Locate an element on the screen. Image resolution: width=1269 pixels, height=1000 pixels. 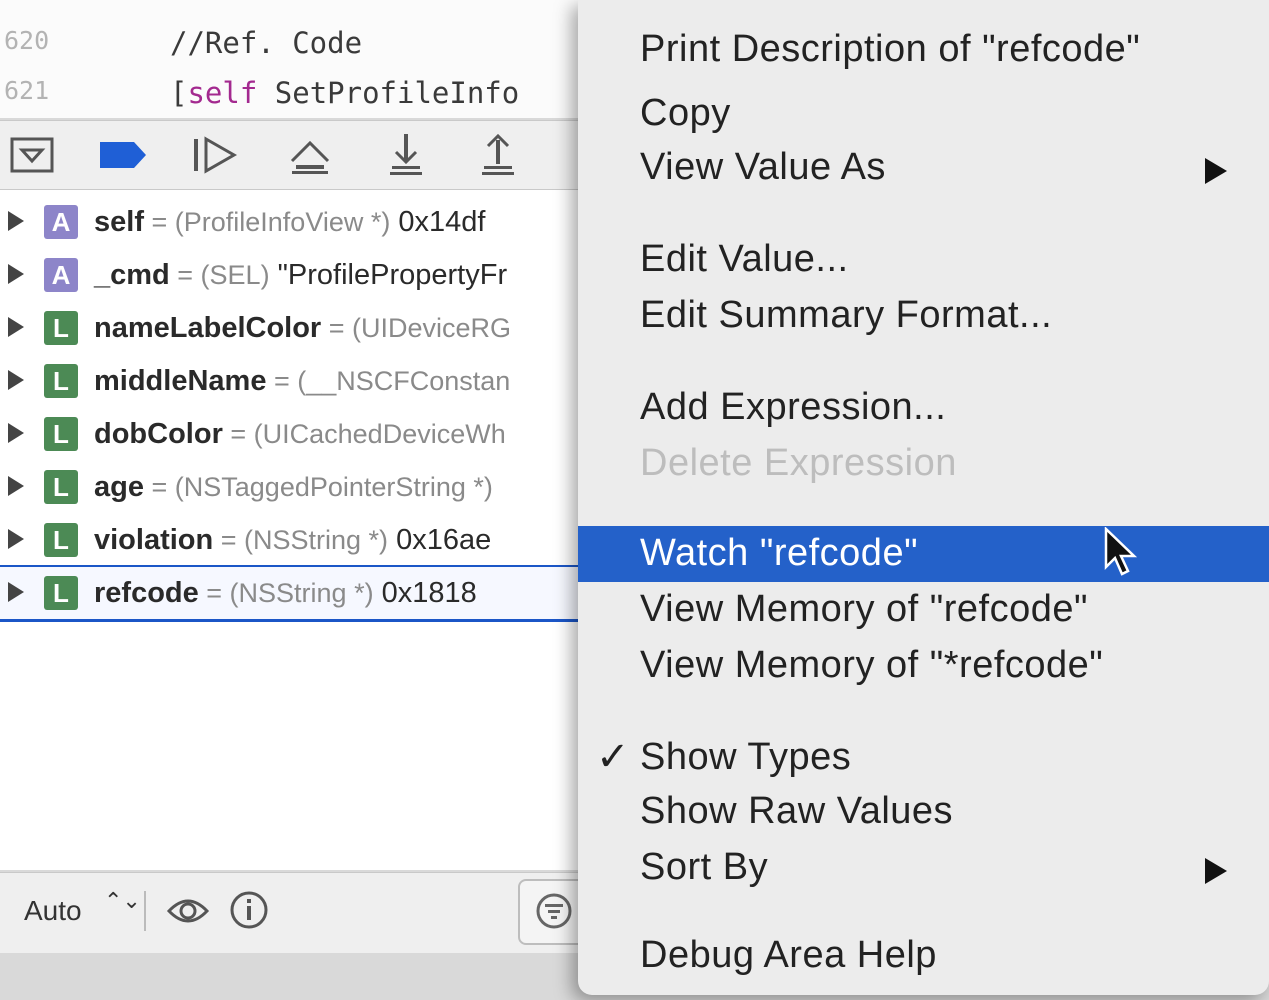
menu-item-show-raw-values: Show Raw Values is located at coordinates (923, 812).